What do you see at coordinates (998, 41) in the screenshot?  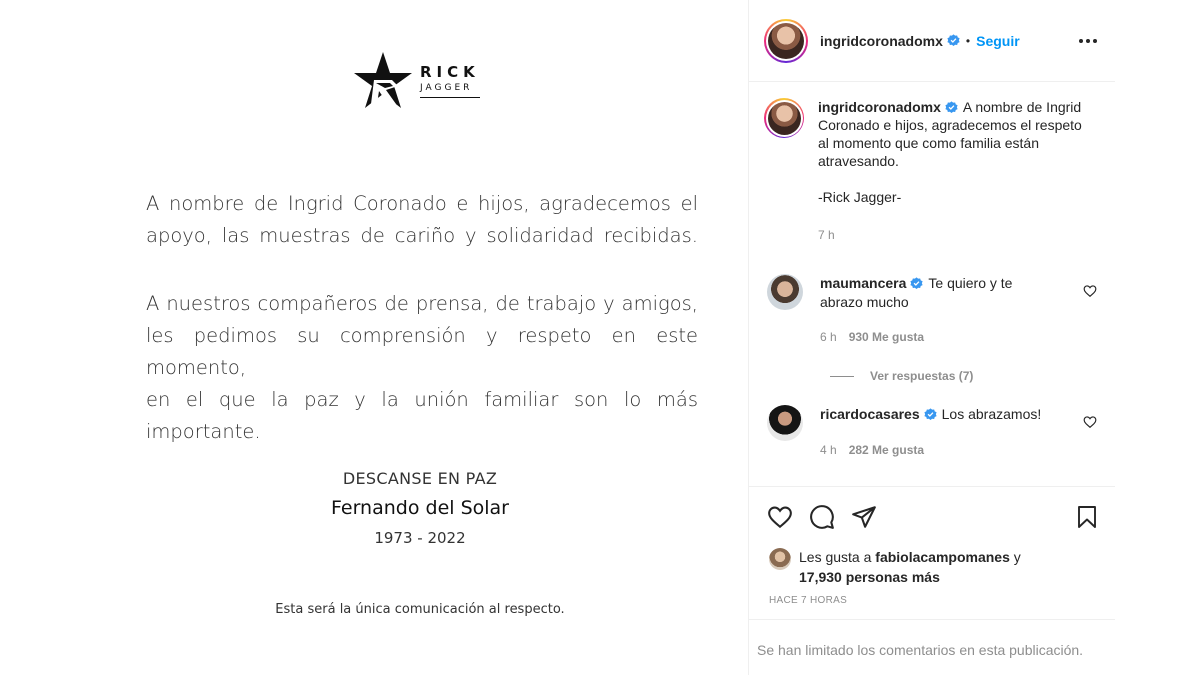 I see `follow-button: Seguir` at bounding box center [998, 41].